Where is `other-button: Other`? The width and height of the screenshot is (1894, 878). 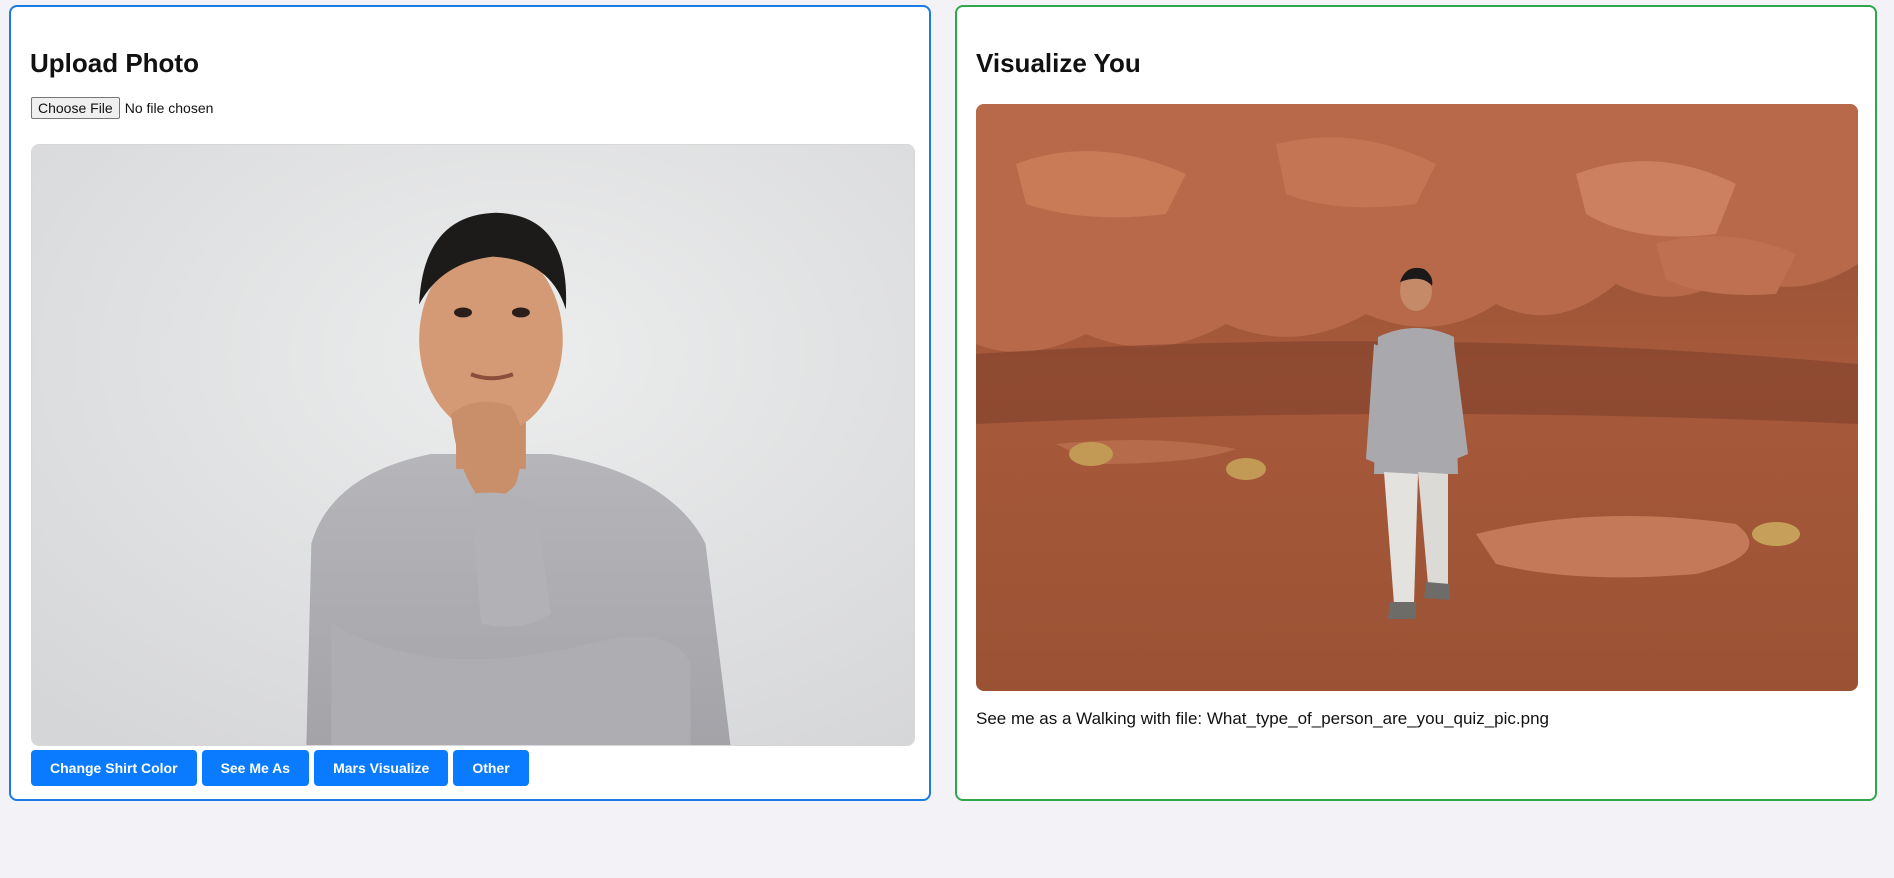
other-button: Other is located at coordinates (491, 768).